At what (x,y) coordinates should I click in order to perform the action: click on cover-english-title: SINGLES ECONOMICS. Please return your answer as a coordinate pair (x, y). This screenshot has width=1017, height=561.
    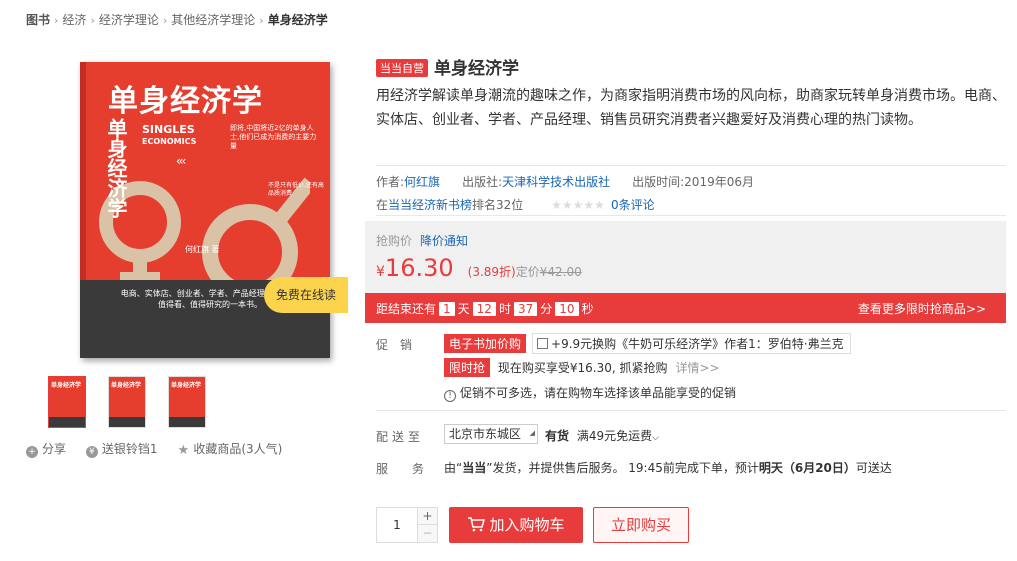
    Looking at the image, I should click on (169, 136).